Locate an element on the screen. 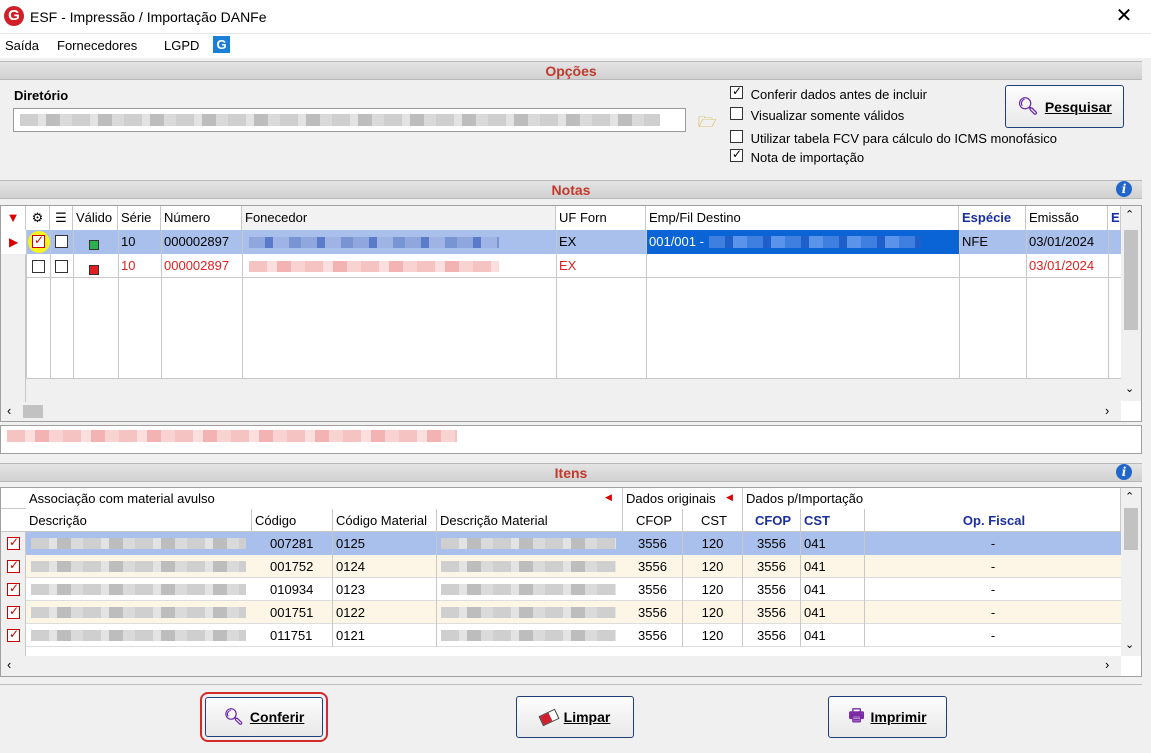 Image resolution: width=1151 pixels, height=753 pixels. cell-emissao: 03/01/2024 is located at coordinates (1062, 265).